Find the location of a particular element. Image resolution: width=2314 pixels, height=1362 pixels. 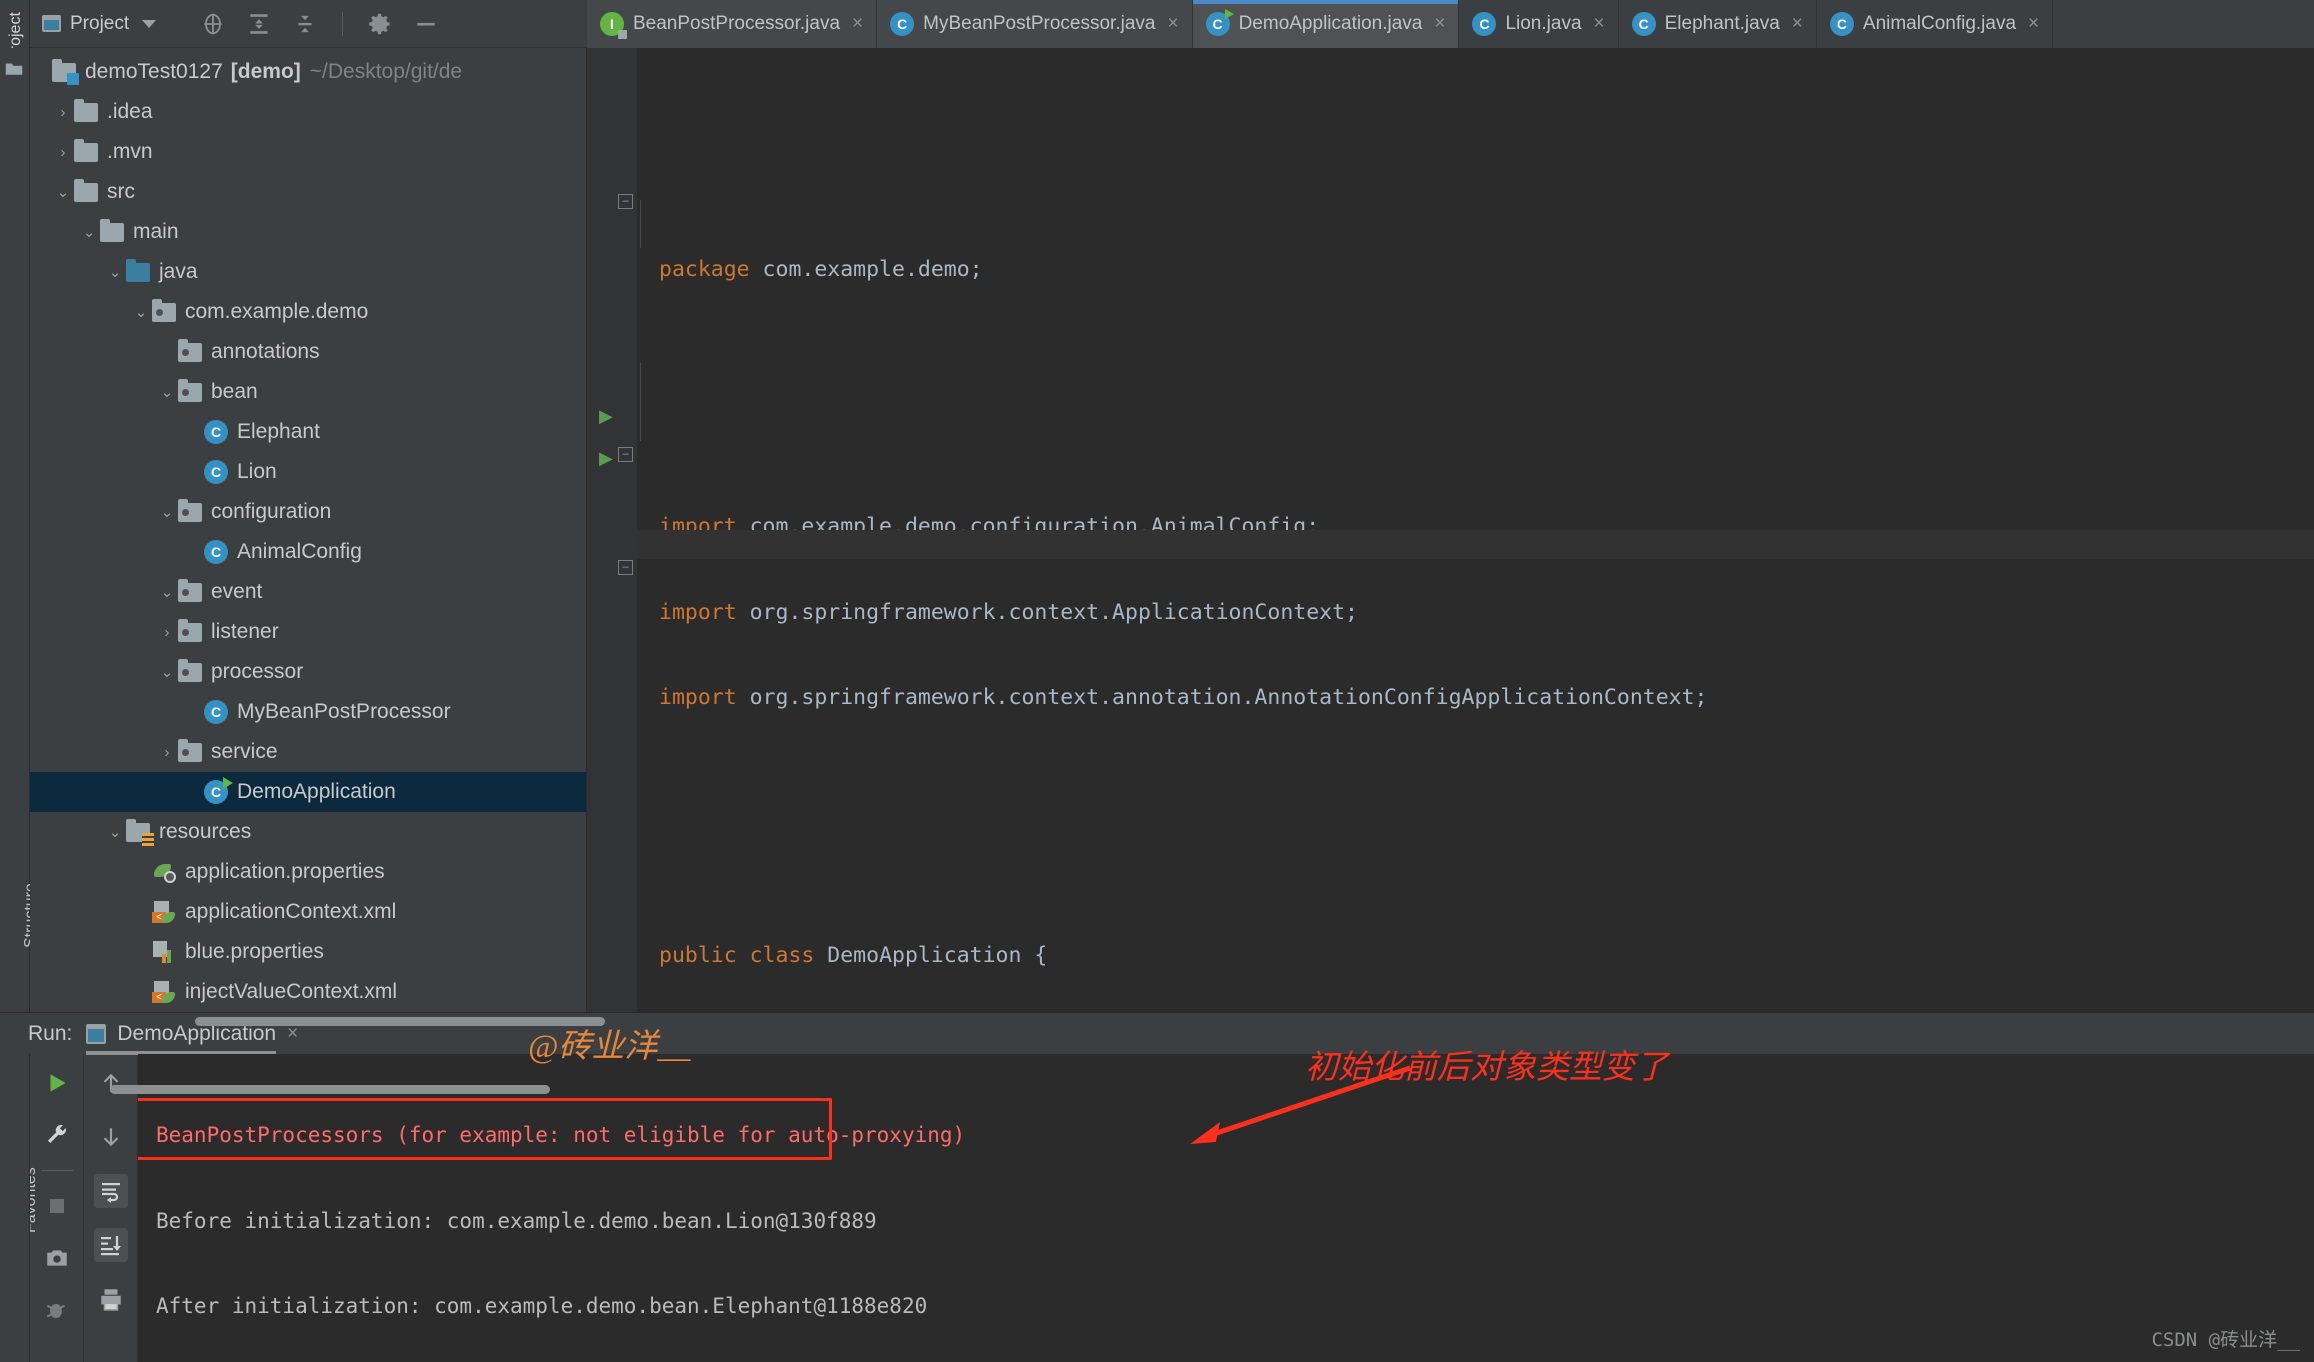

tree-node-label: application.properties is located at coordinates (285, 871).